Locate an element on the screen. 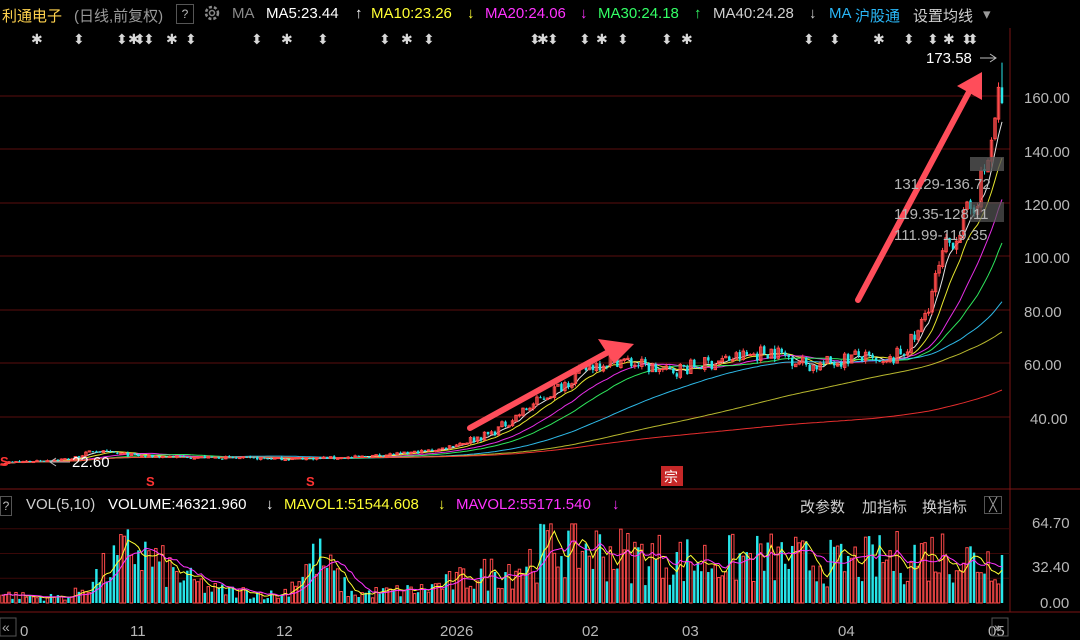  mavol1-value: MAVOL1:51544.608 is located at coordinates (351, 504).